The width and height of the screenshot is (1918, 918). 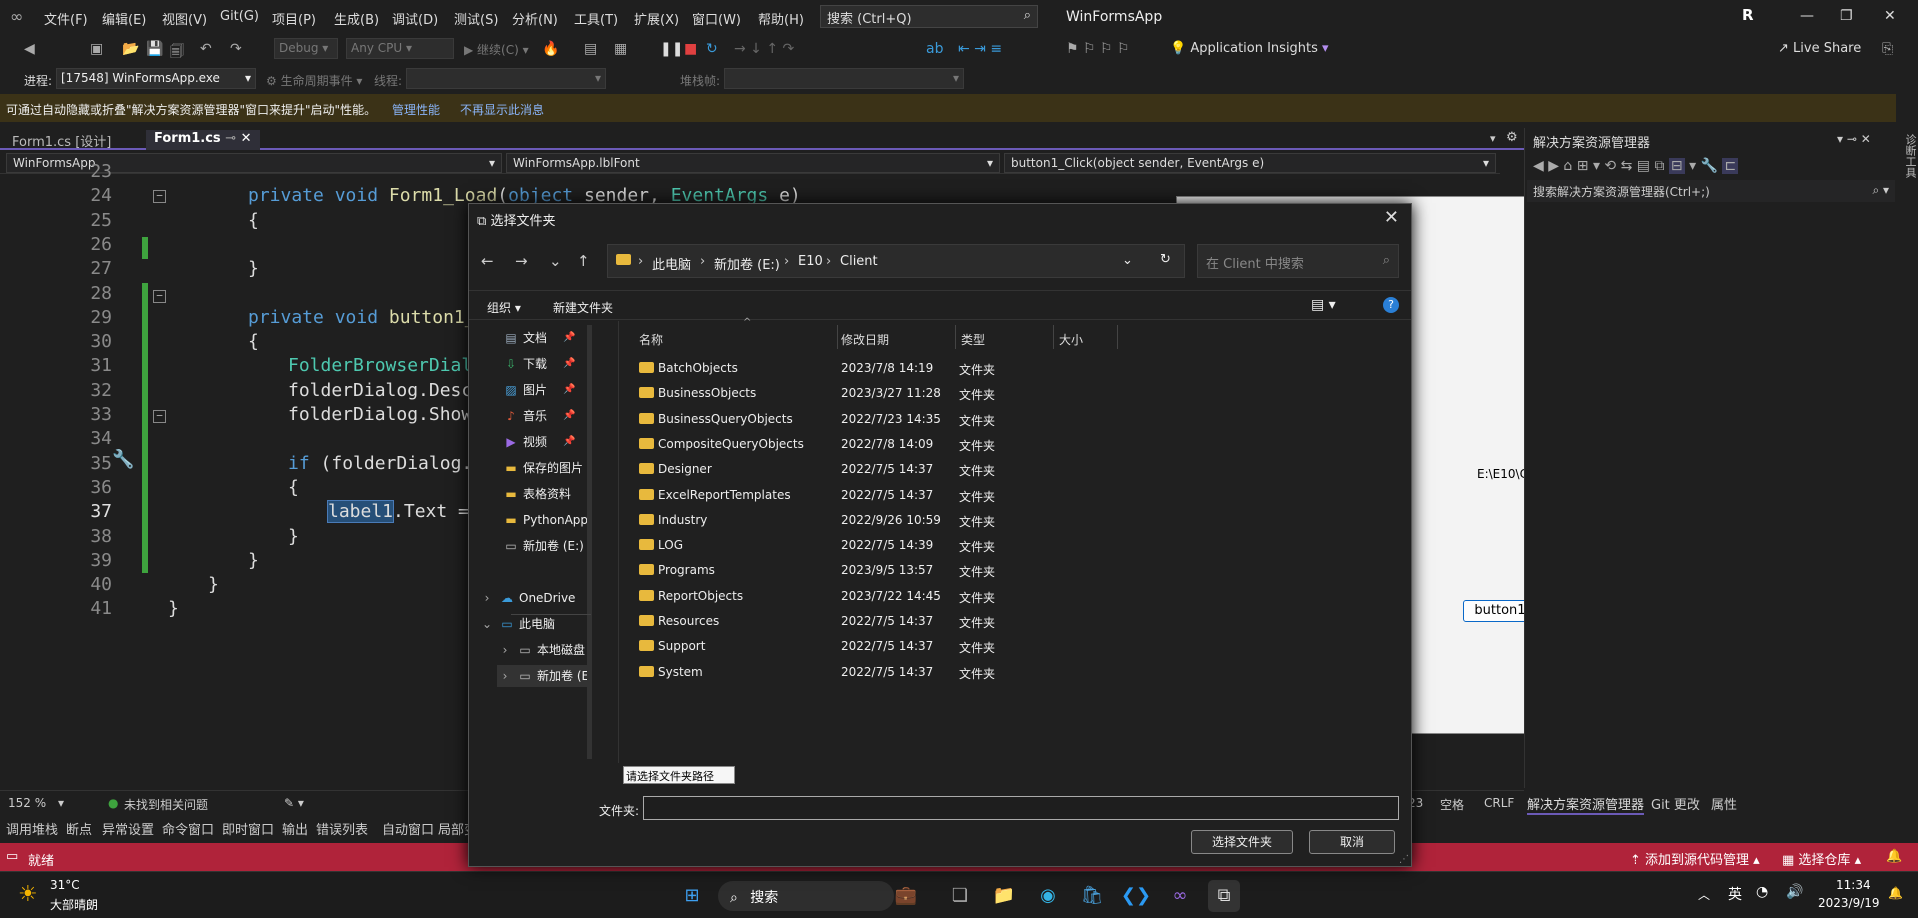 What do you see at coordinates (555, 261) in the screenshot?
I see `recent-dropdown-icon: ⌄` at bounding box center [555, 261].